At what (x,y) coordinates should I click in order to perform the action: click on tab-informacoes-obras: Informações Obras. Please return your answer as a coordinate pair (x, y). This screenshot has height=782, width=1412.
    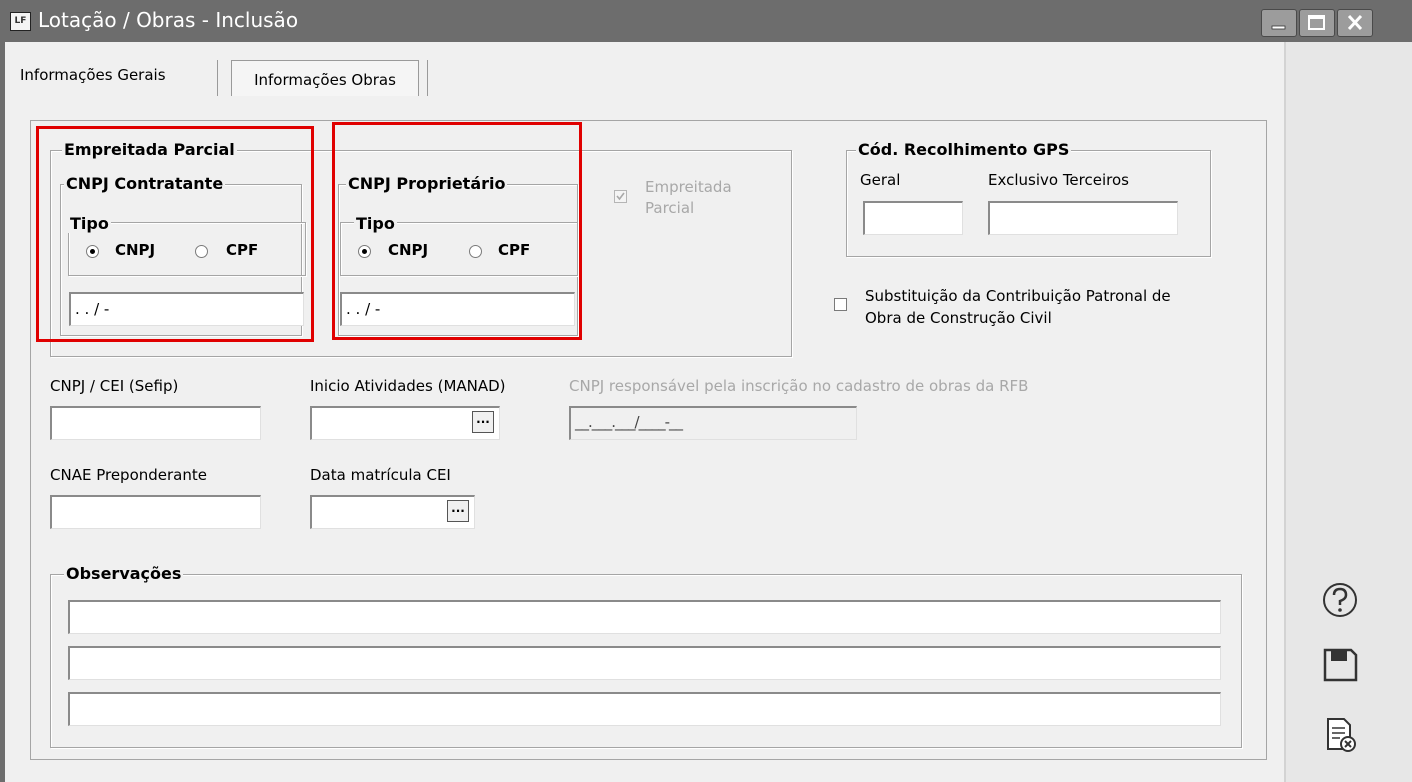
    Looking at the image, I should click on (325, 78).